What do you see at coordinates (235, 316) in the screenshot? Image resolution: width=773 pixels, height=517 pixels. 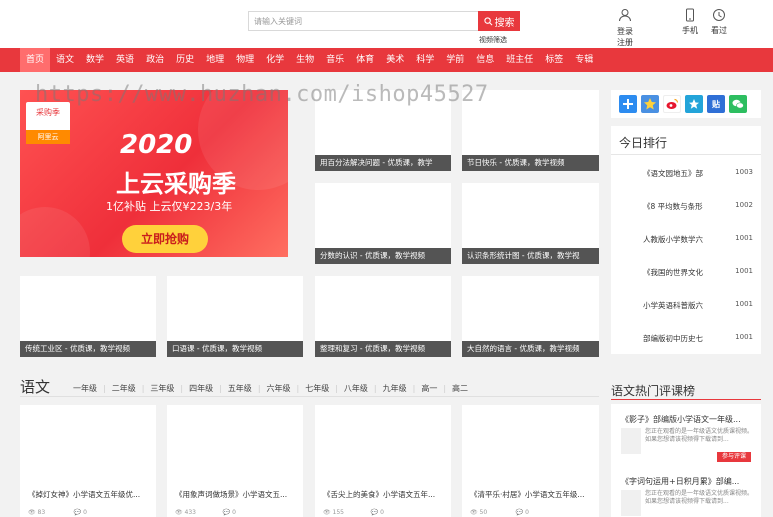 I see `featured-video-card: 口语课 - 优质课，教学视频` at bounding box center [235, 316].